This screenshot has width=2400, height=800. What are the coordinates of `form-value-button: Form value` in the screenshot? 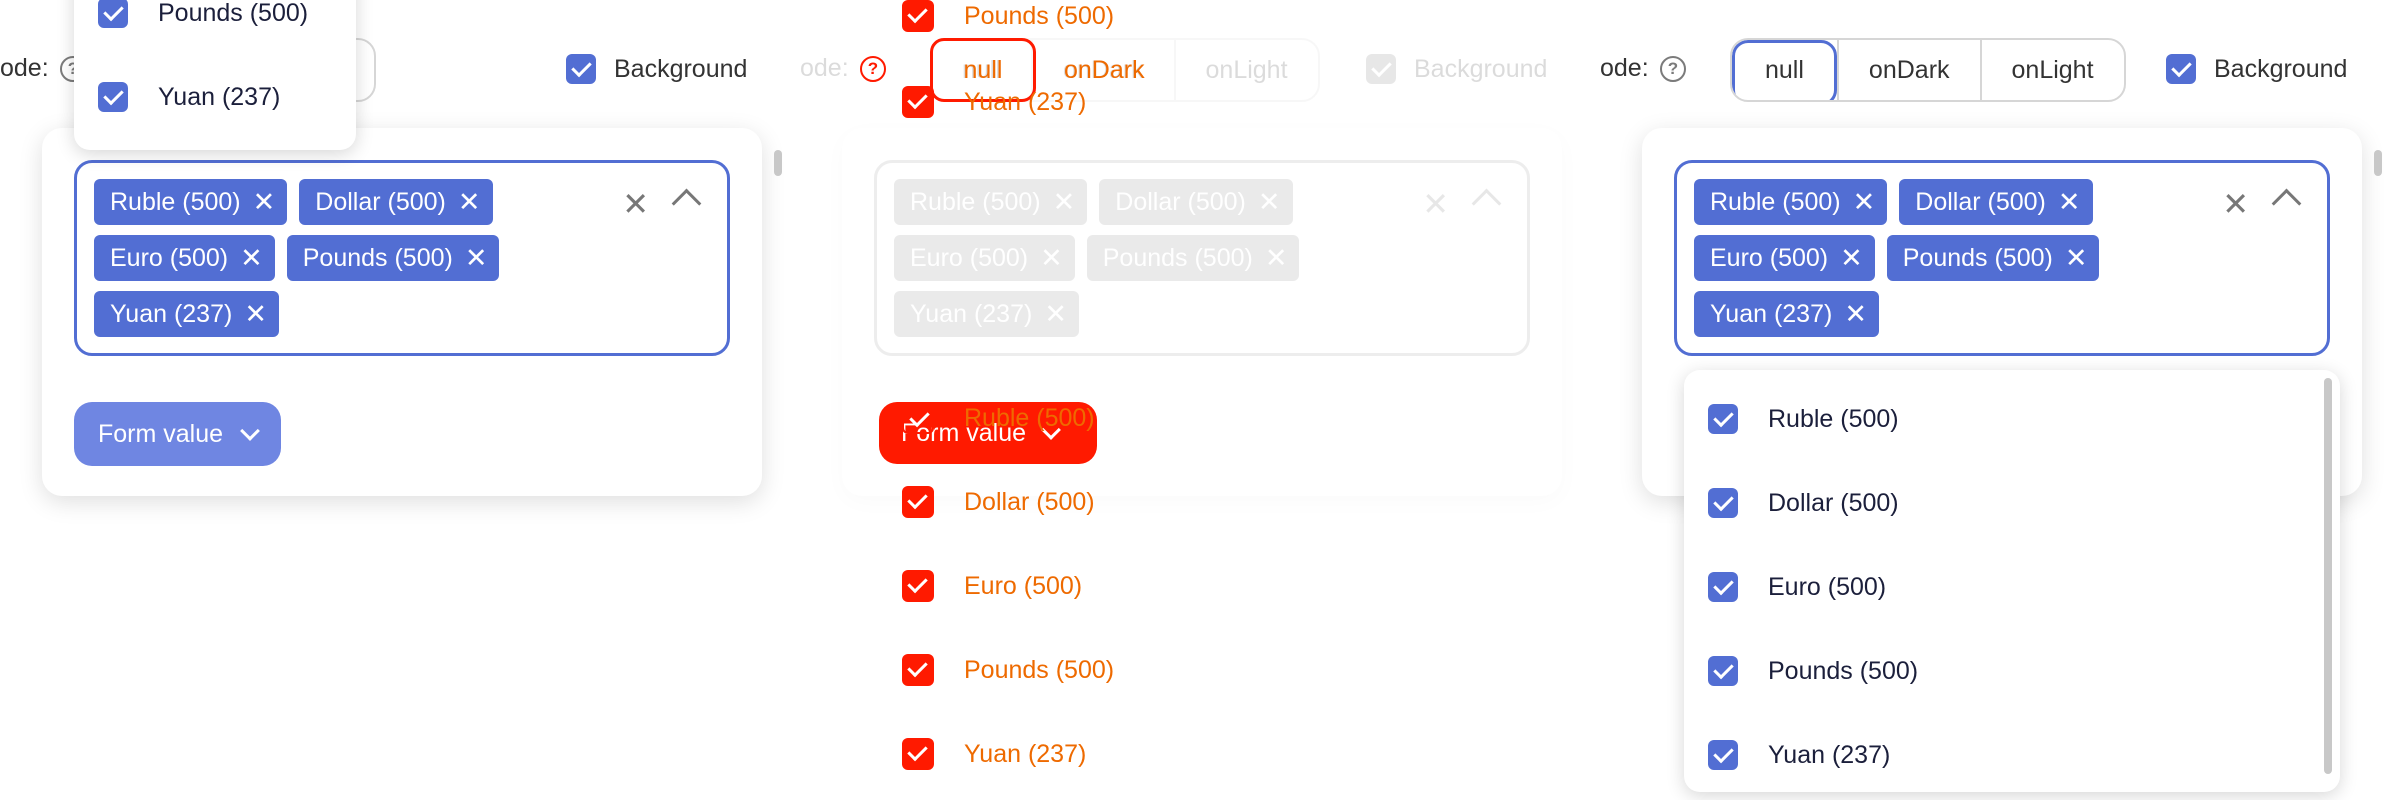 It's located at (178, 434).